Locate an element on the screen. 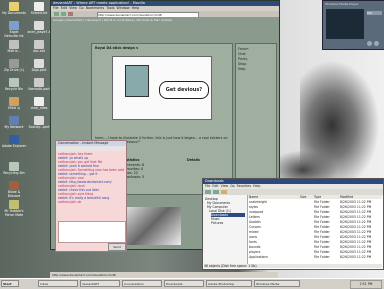 Image resolution: width=384 pixels, height=289 pixels. desktop-icon: Zip Drive (I:) is located at coordinates (14, 68).